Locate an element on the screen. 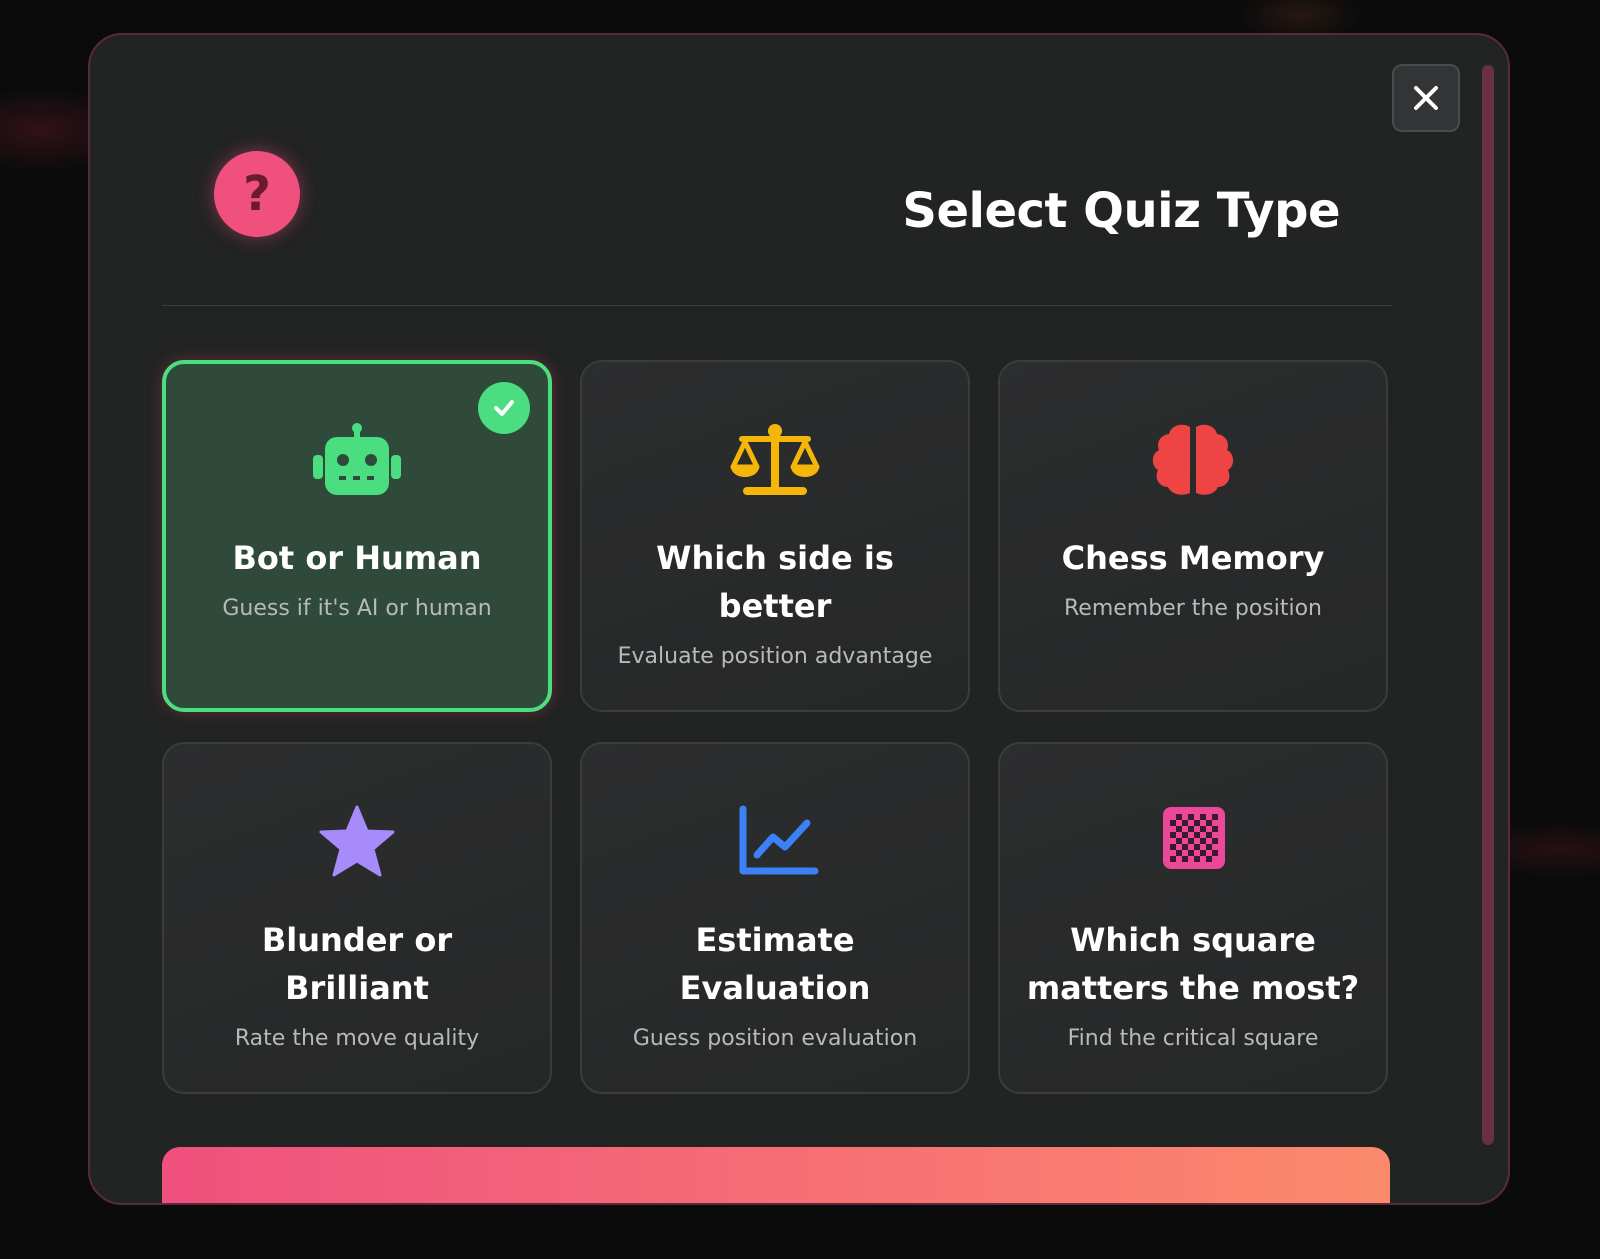 Image resolution: width=1600 pixels, height=1259 pixels. start-quiz-button is located at coordinates (776, 1175).